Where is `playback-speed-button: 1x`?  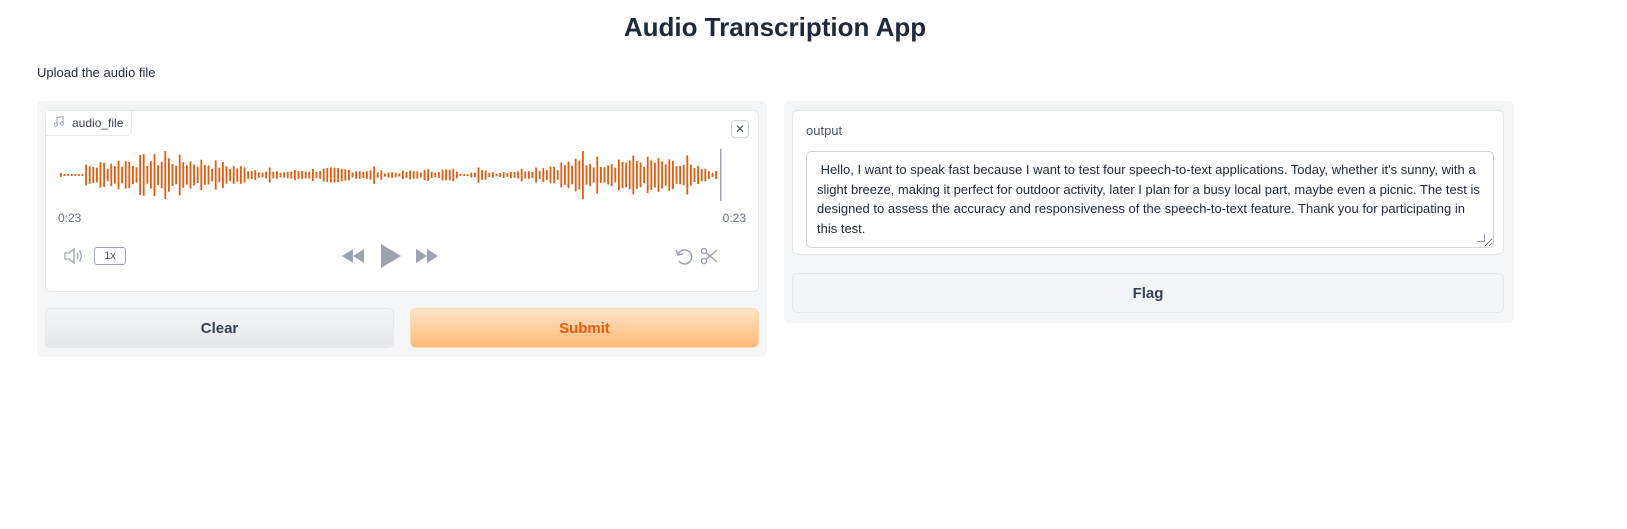
playback-speed-button: 1x is located at coordinates (110, 256).